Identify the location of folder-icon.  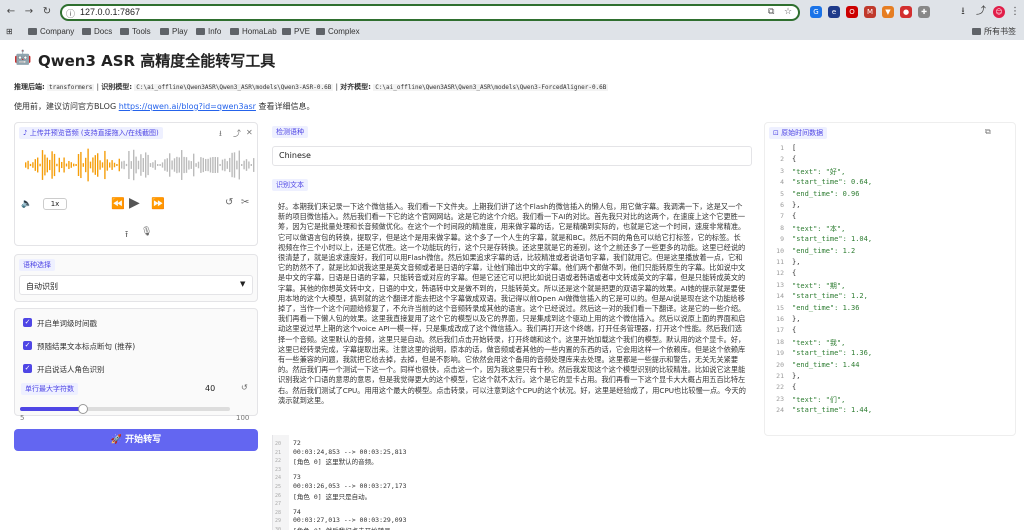
(86, 31).